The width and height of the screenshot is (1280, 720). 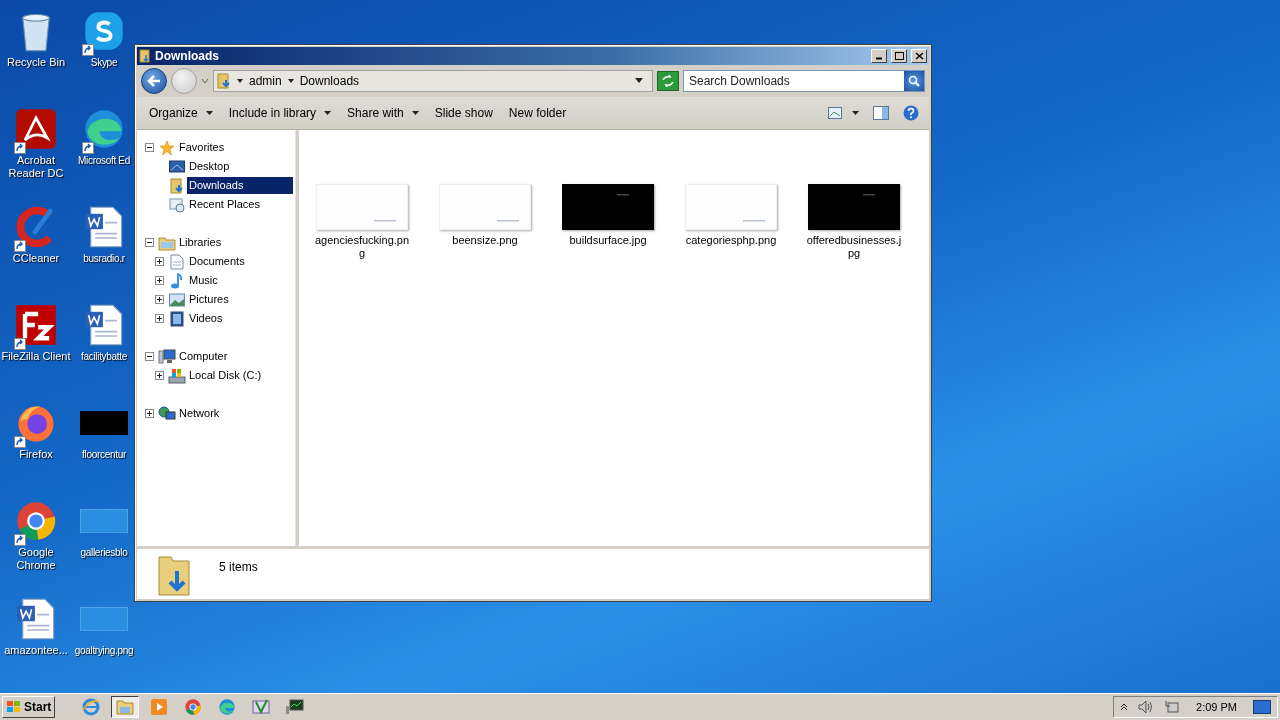 I want to click on nav-item: Libraries, so click(x=200, y=242).